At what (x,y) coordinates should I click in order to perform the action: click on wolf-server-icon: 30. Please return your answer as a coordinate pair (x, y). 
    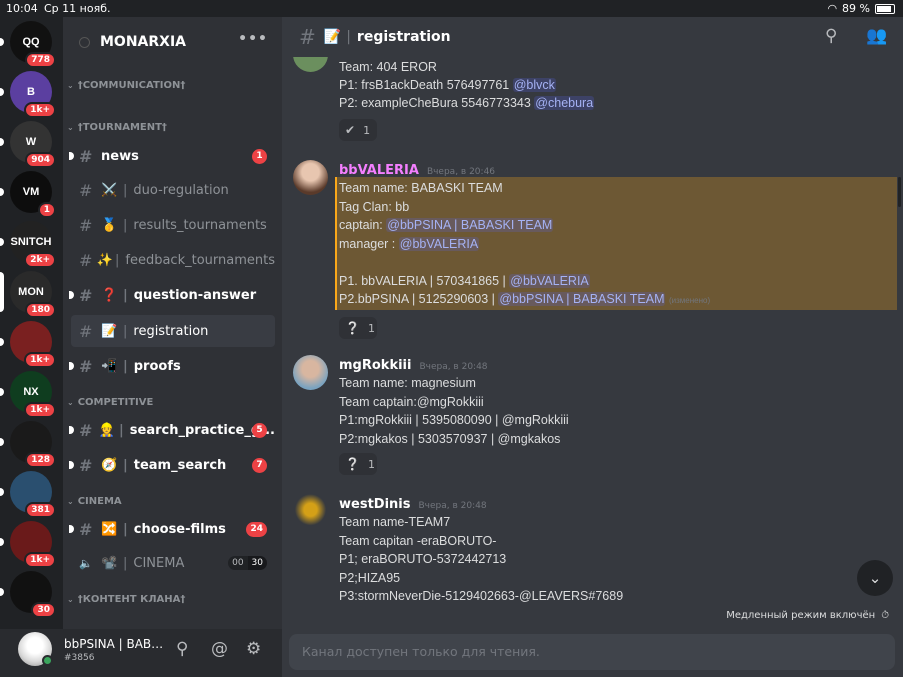
    Looking at the image, I should click on (33, 594).